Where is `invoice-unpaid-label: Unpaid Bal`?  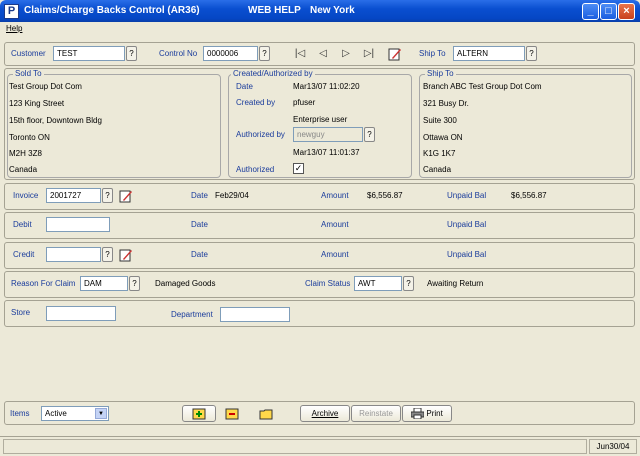 invoice-unpaid-label: Unpaid Bal is located at coordinates (467, 195).